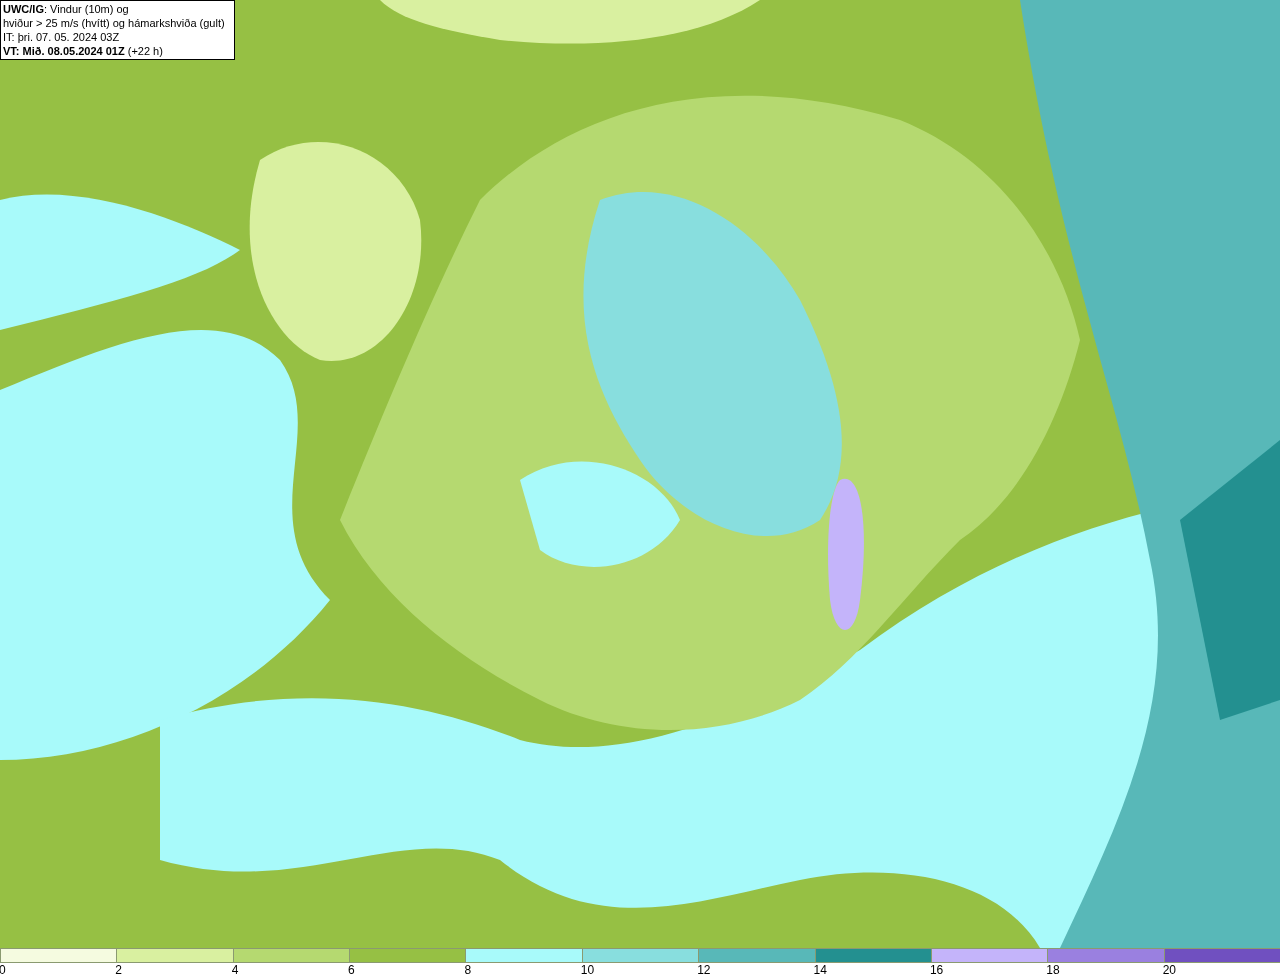  Describe the element at coordinates (936, 970) in the screenshot. I see `scale-tick-label: 16` at that location.